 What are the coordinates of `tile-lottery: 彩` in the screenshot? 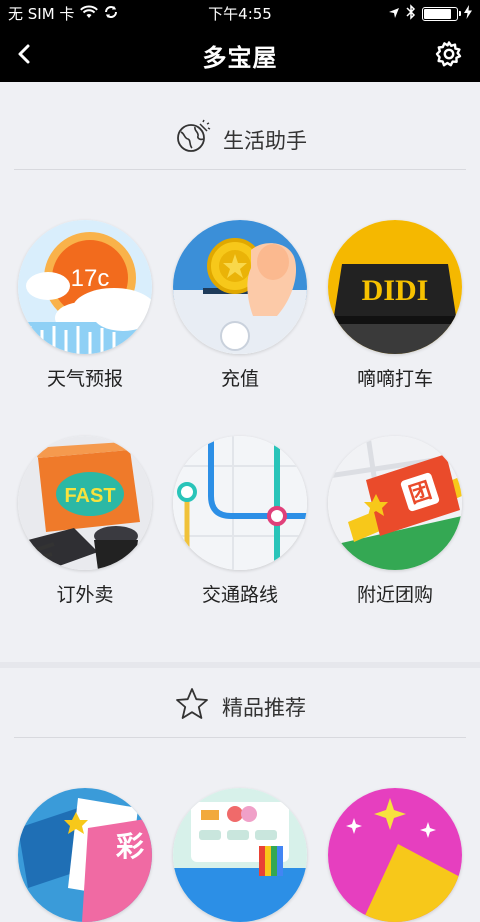 It's located at (85, 855).